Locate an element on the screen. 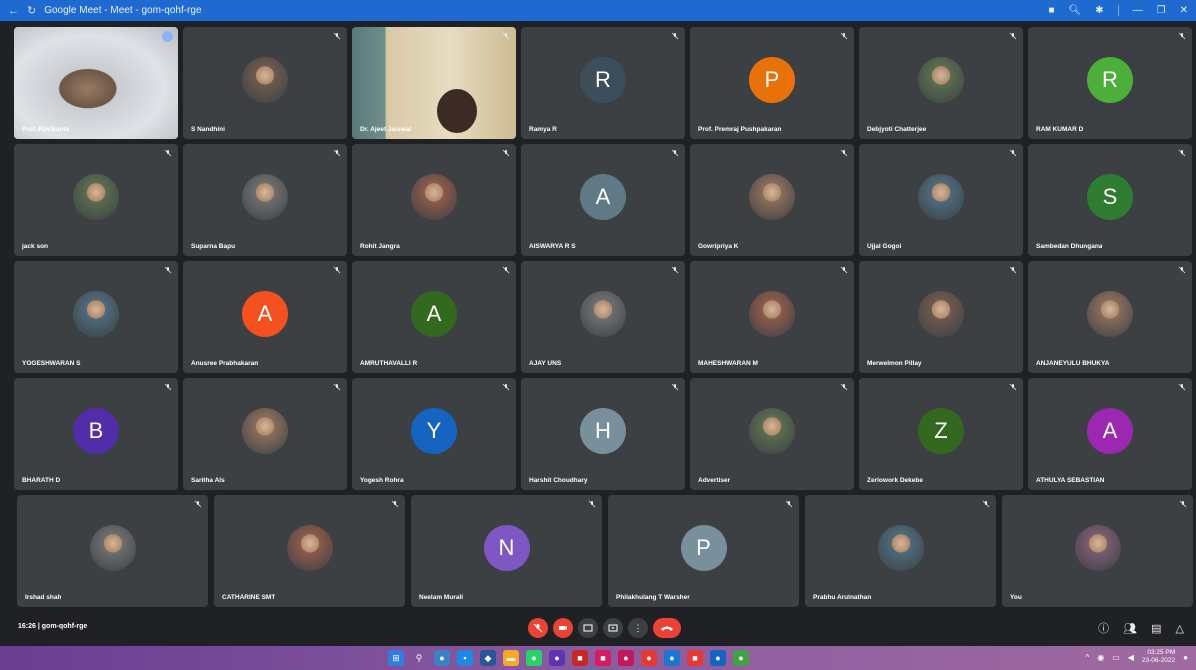 The image size is (1196, 670). participant-tile: R RAM KUMAR D is located at coordinates (1110, 83).